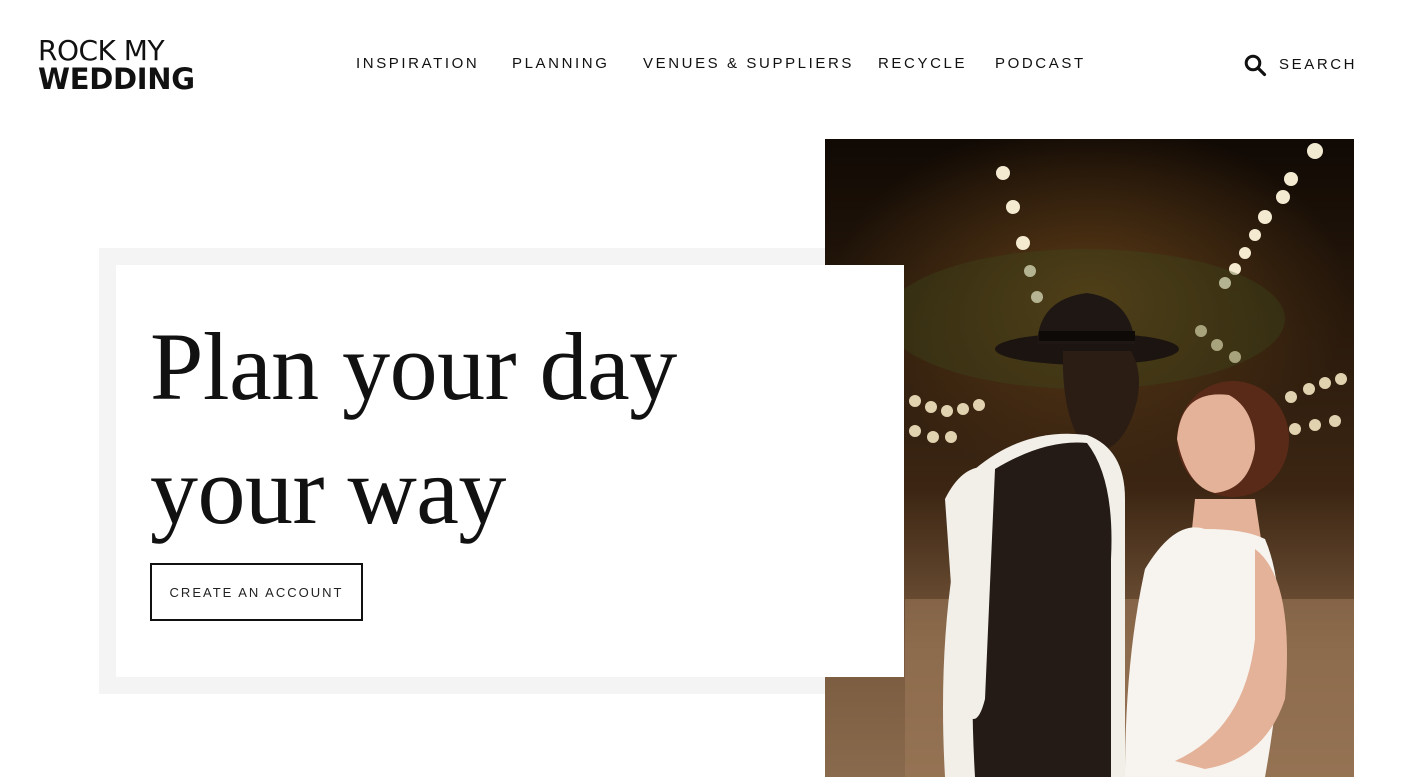  What do you see at coordinates (328, 490) in the screenshot?
I see `hero-title-line-2: your way` at bounding box center [328, 490].